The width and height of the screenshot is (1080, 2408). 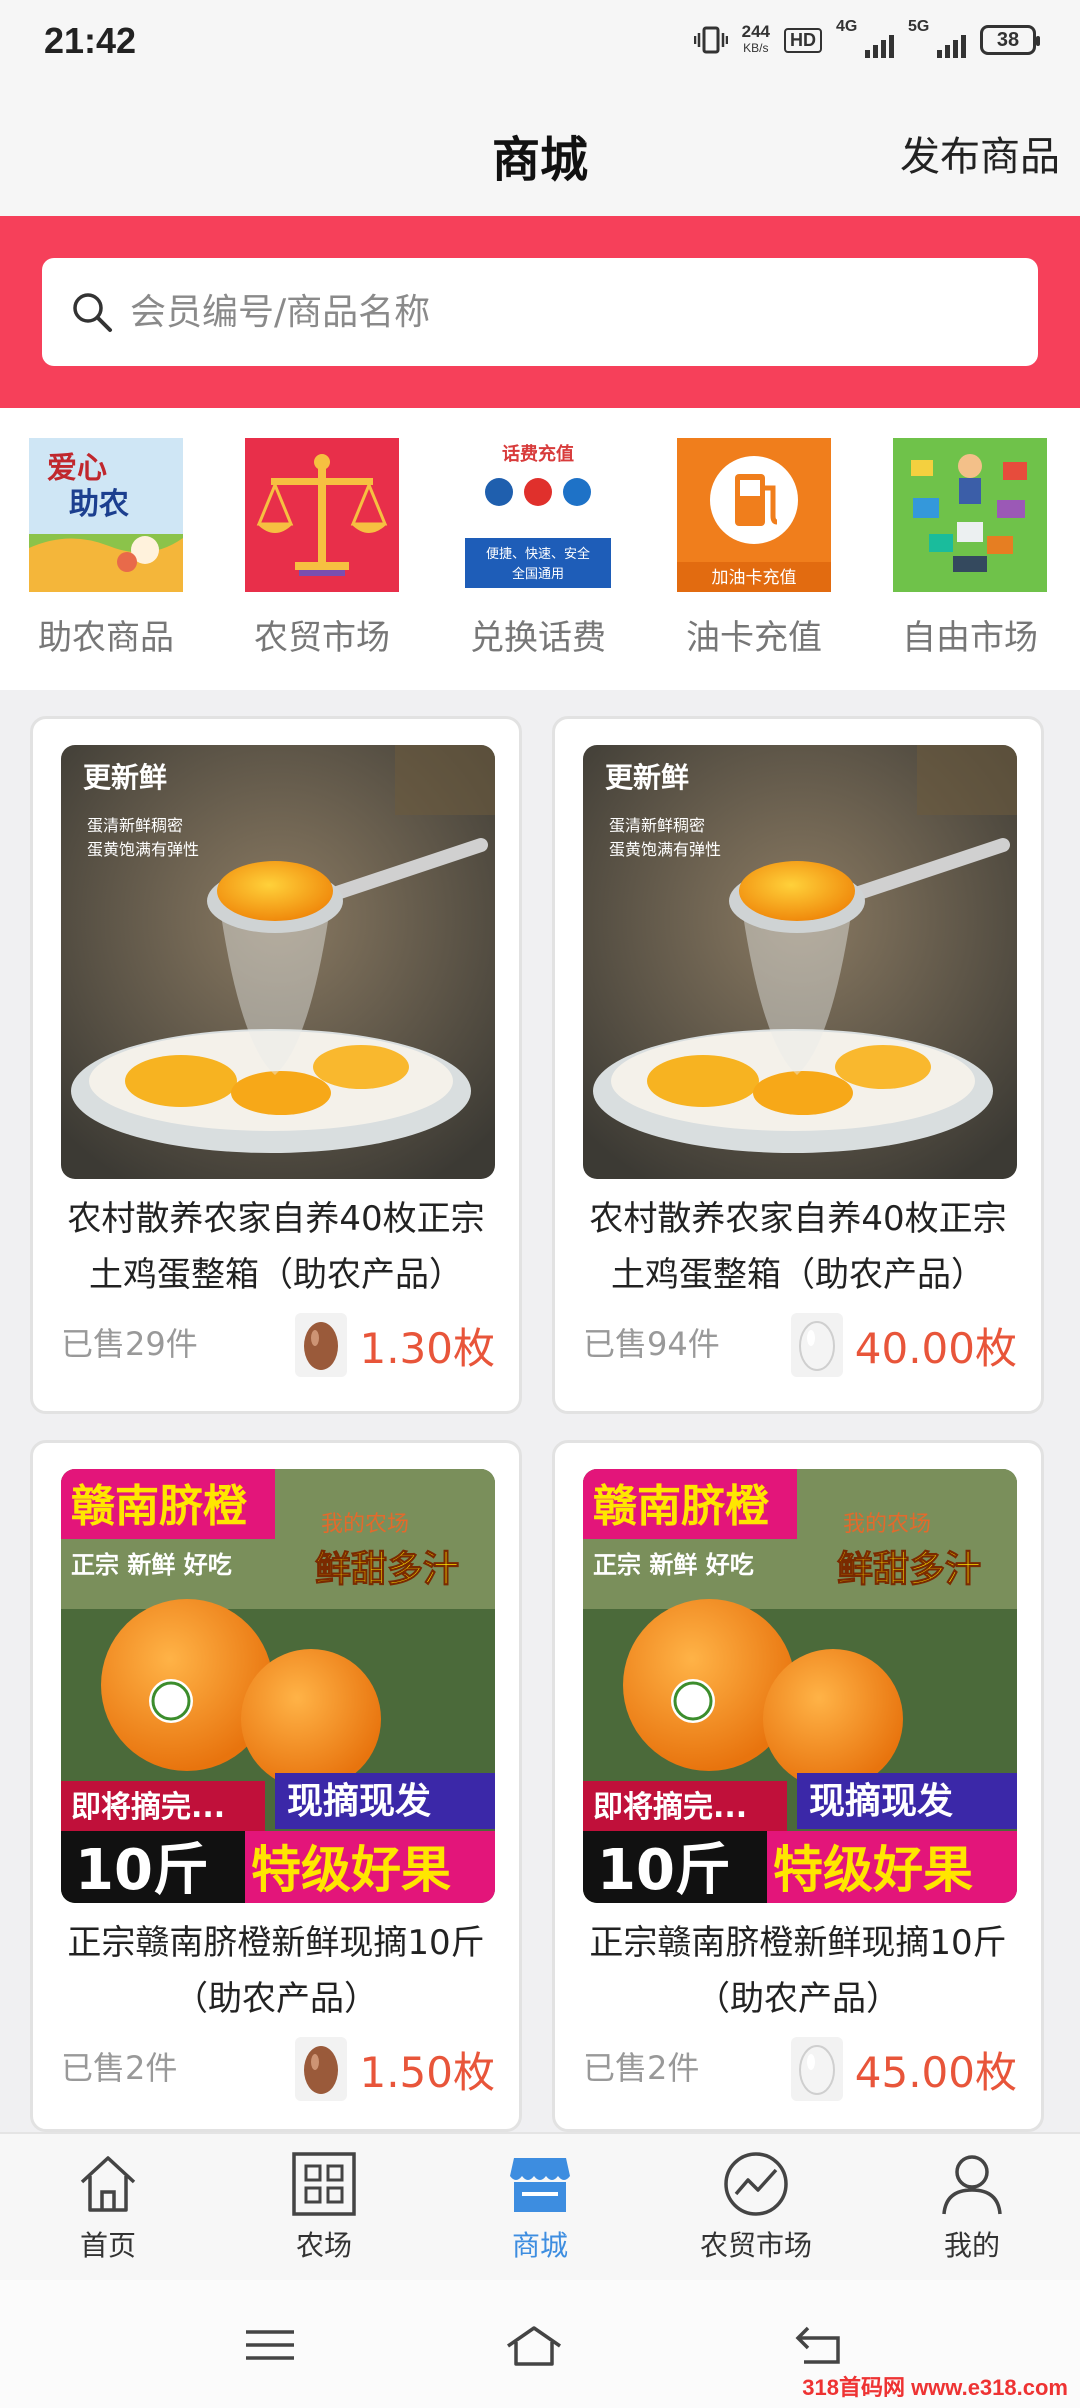 I want to click on price-group: 45.00枚, so click(x=903, y=2069).